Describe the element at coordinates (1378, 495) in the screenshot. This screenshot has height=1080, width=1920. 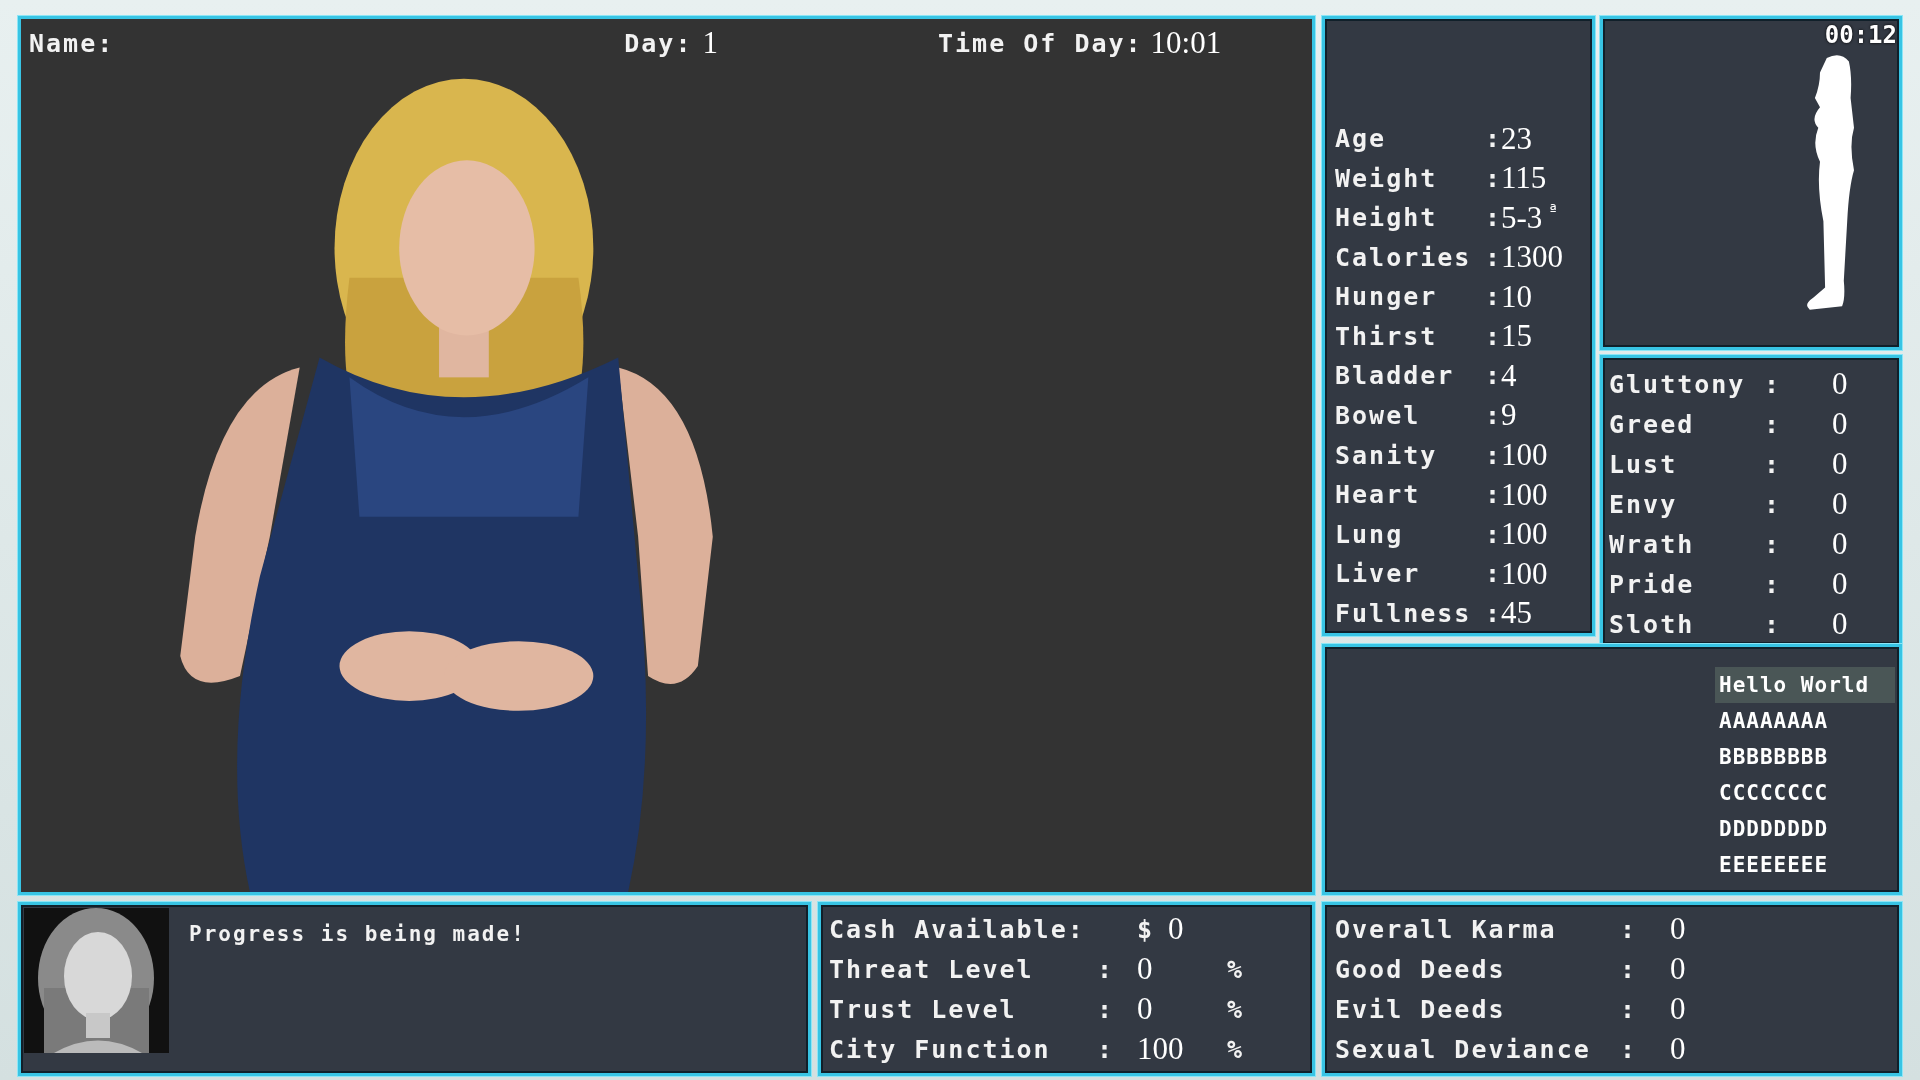
I see `stat-label: Heart` at that location.